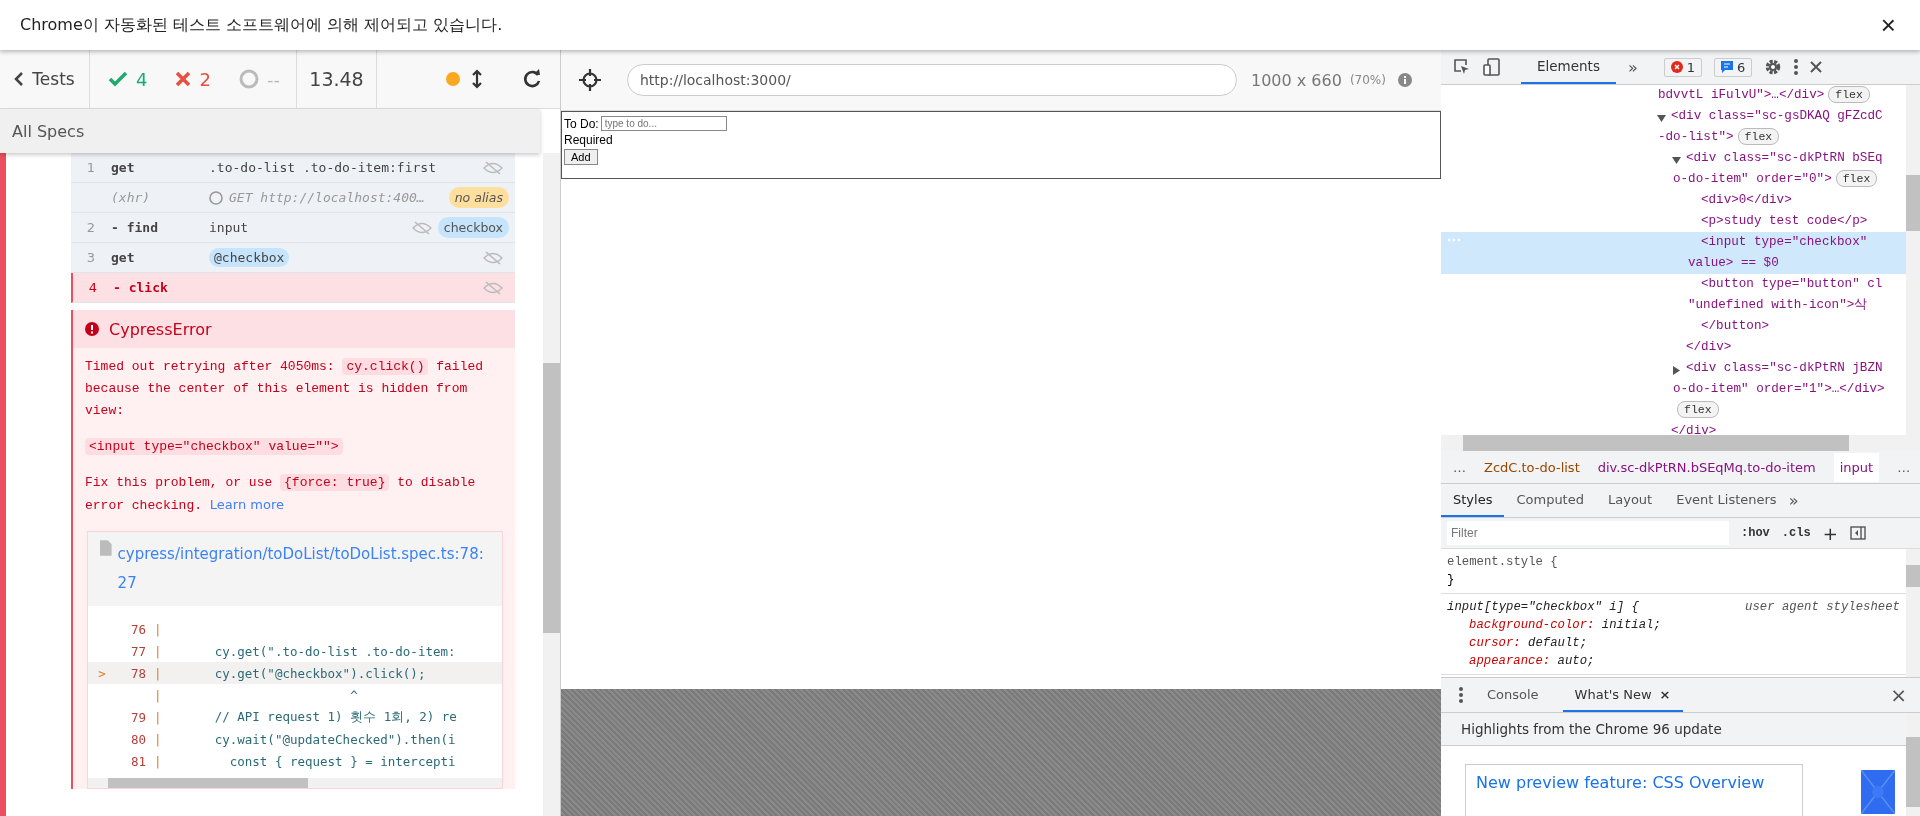 The height and width of the screenshot is (816, 1920). Describe the element at coordinates (1492, 67) in the screenshot. I see `device-icon` at that location.